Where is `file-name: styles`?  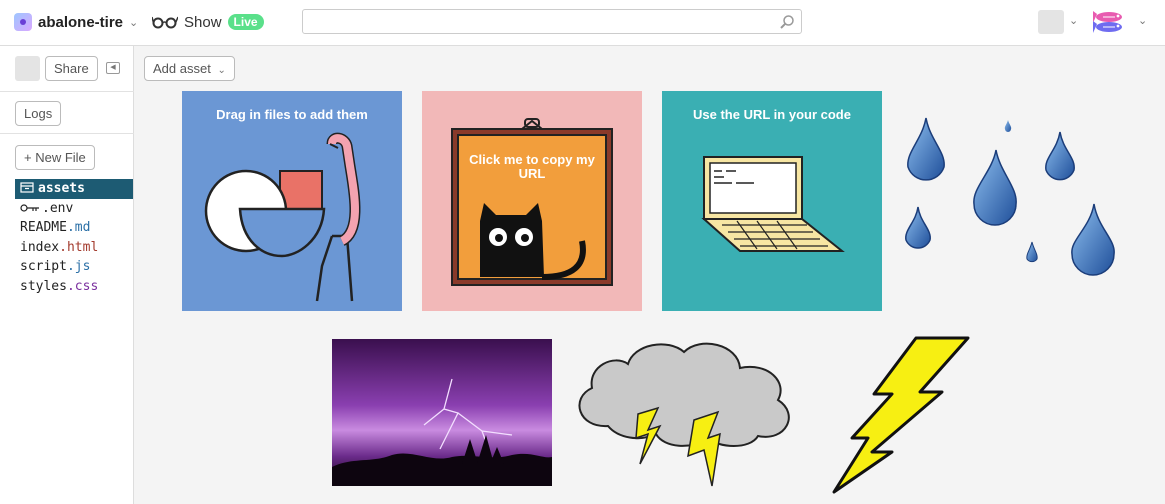
file-name: styles is located at coordinates (43, 286).